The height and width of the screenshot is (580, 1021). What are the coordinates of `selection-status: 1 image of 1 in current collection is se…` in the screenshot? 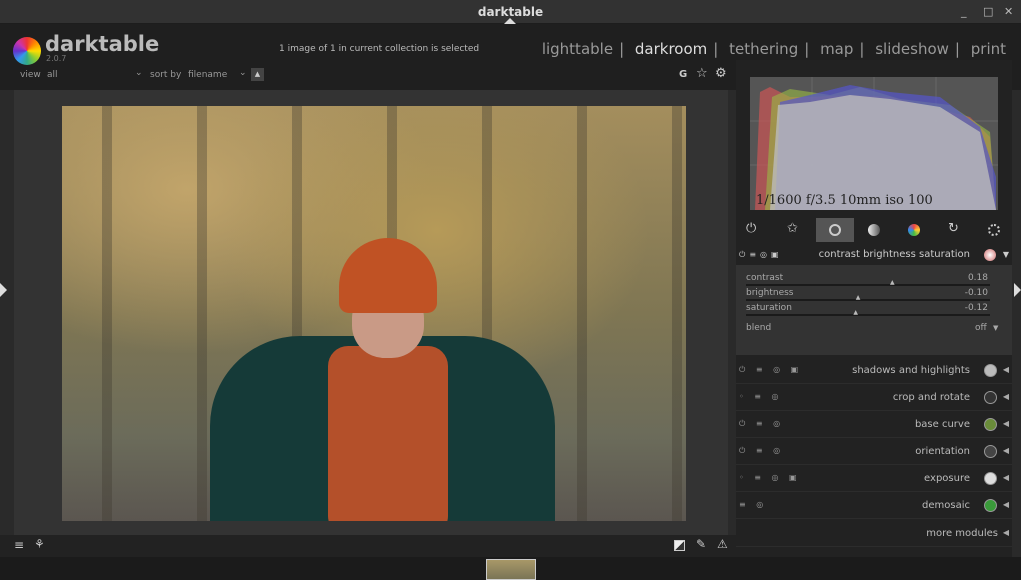 It's located at (379, 49).